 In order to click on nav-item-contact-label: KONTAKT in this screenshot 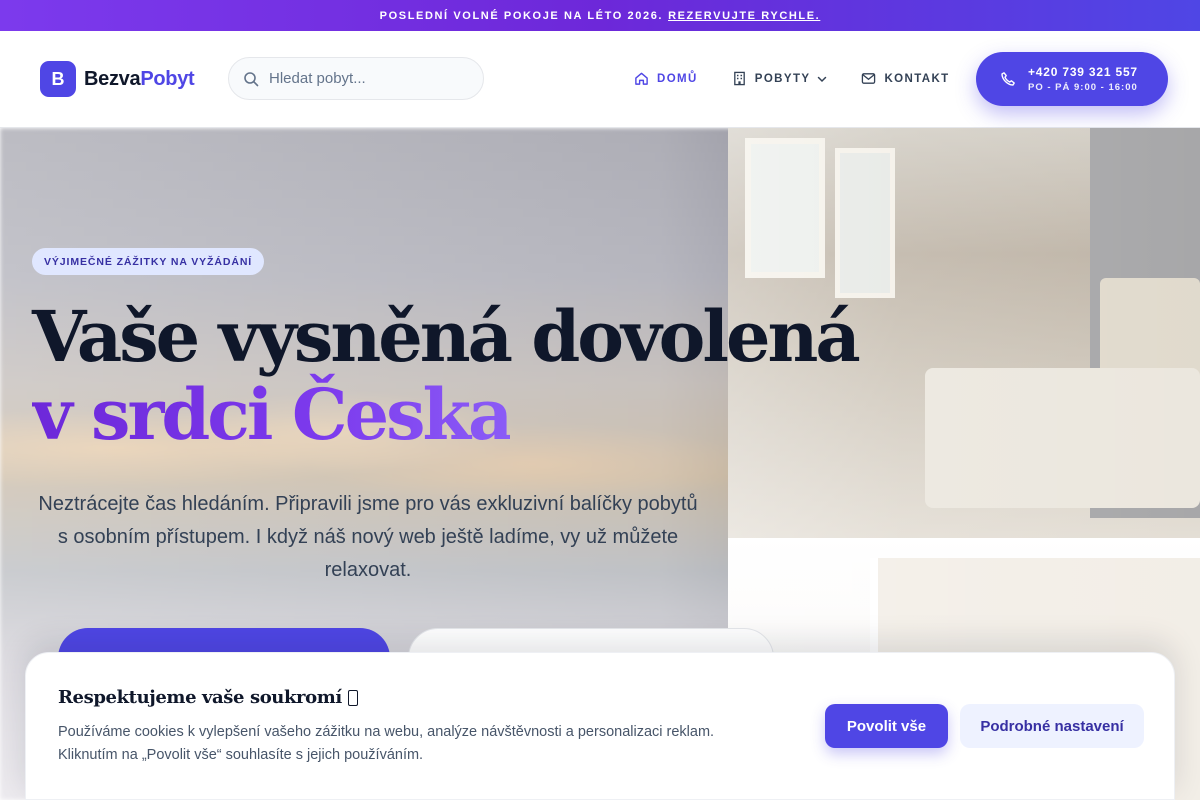, I will do `click(917, 78)`.